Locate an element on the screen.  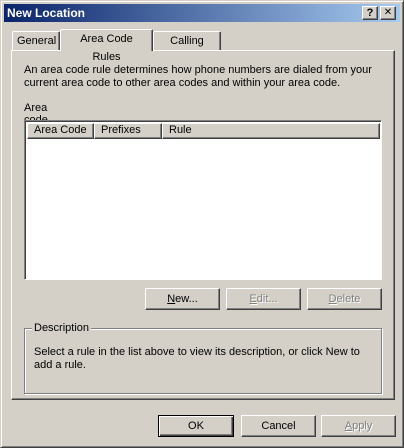
column-rule: Rule is located at coordinates (271, 131).